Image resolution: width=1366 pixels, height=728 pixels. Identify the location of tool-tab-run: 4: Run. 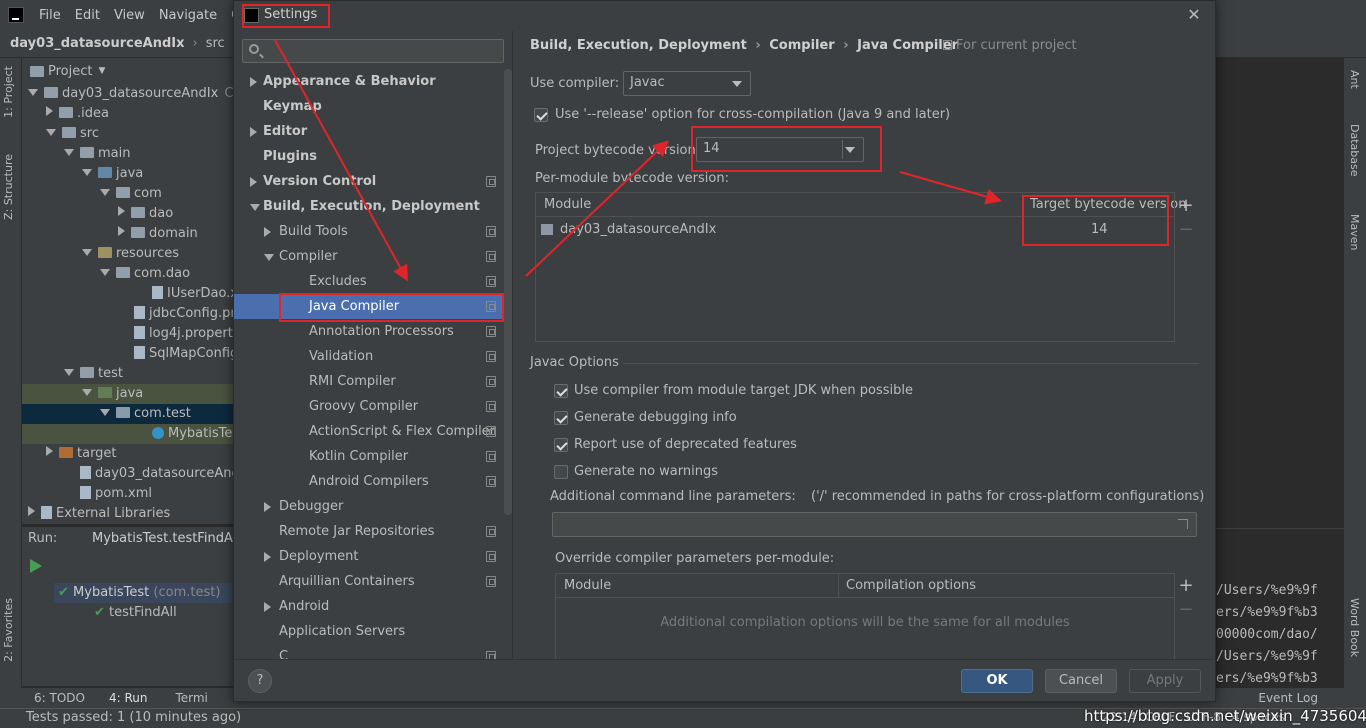
(128, 698).